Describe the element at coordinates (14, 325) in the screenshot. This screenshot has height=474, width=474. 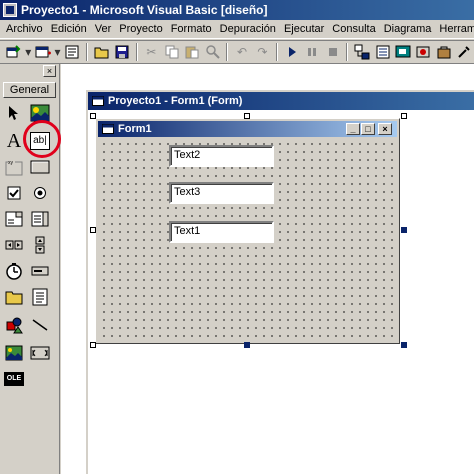
I see `shape-icon` at that location.